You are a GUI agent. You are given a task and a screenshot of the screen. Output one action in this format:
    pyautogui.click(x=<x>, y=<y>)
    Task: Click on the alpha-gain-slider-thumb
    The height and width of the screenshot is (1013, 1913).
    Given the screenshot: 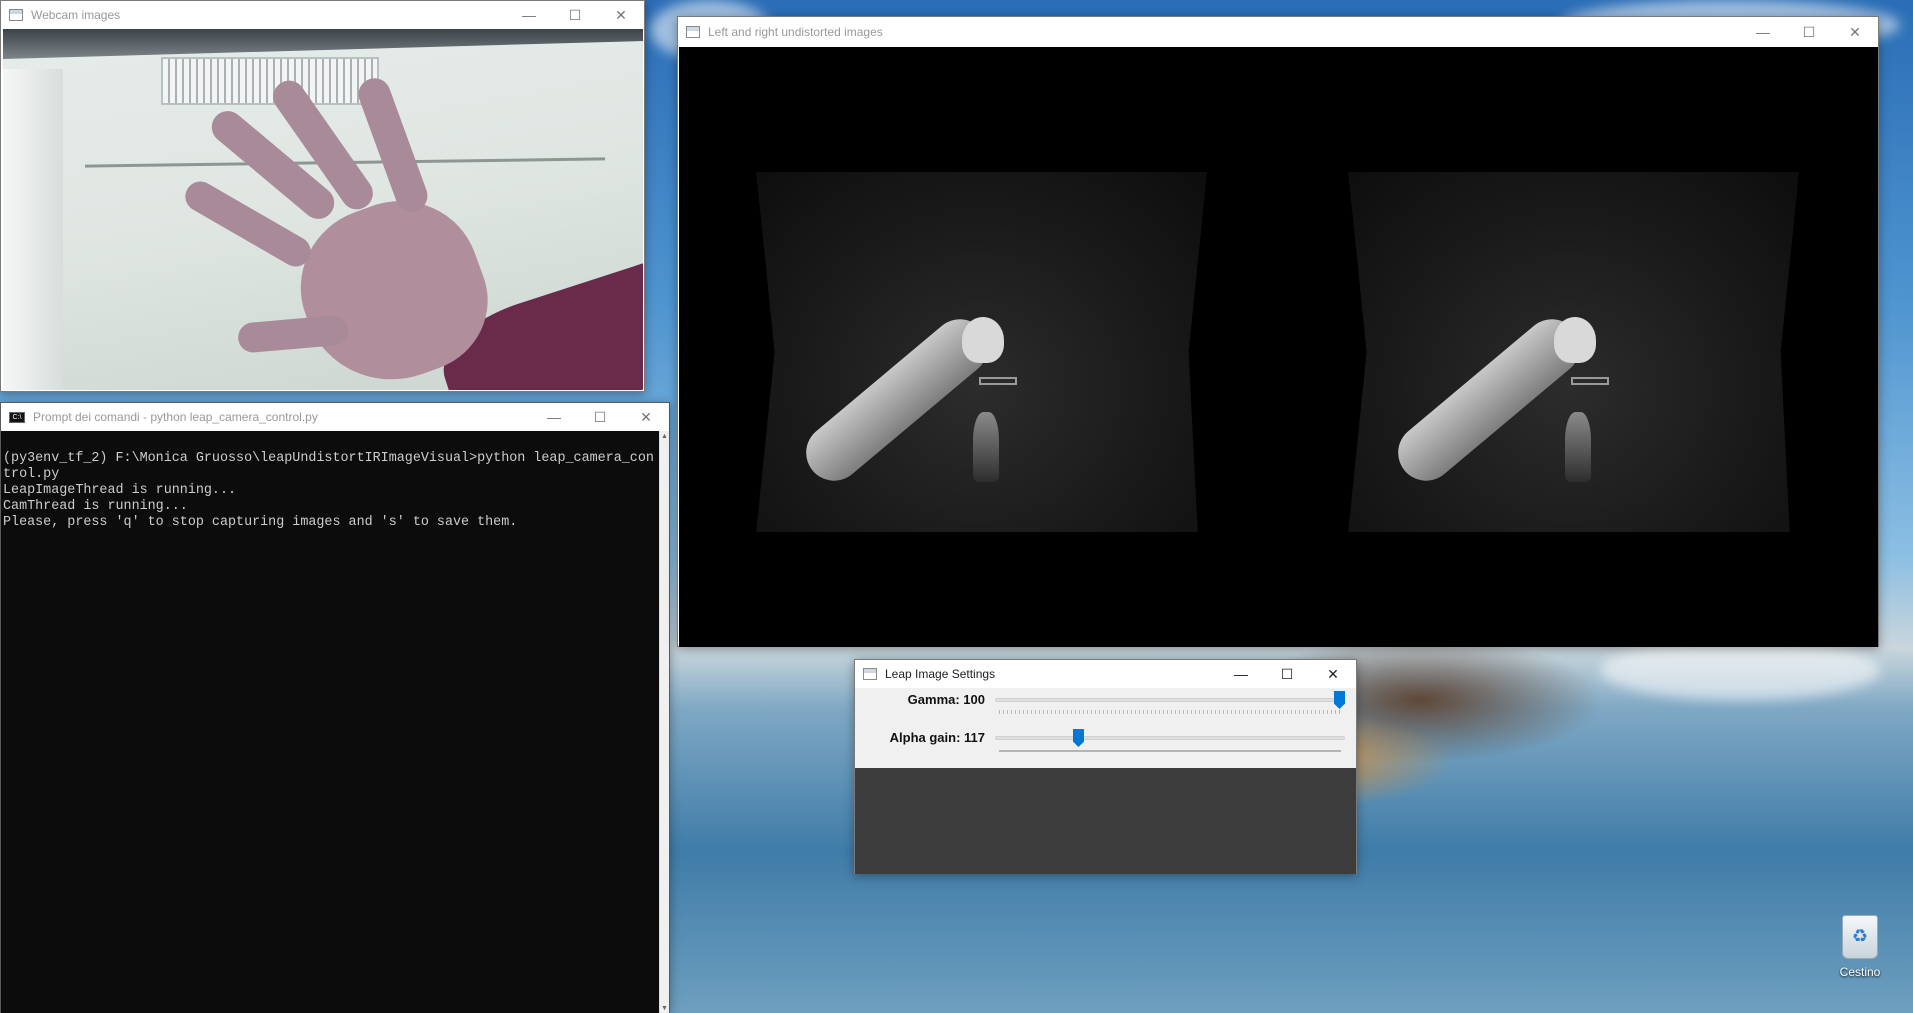 What is the action you would take?
    pyautogui.click(x=1078, y=738)
    